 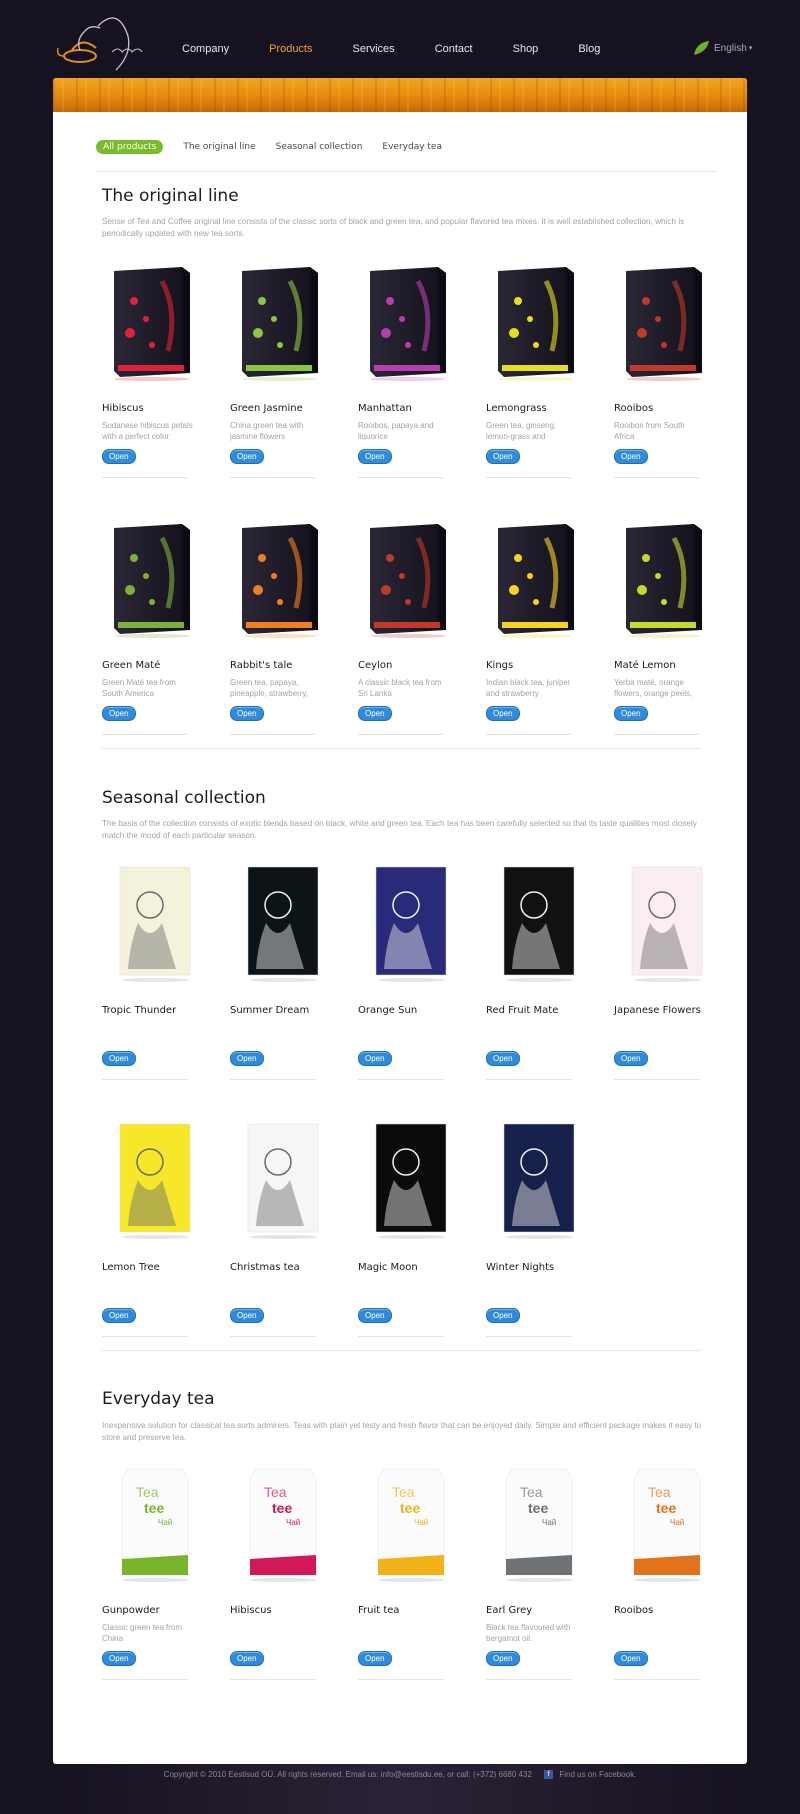 What do you see at coordinates (290, 49) in the screenshot?
I see `nav-products: Products` at bounding box center [290, 49].